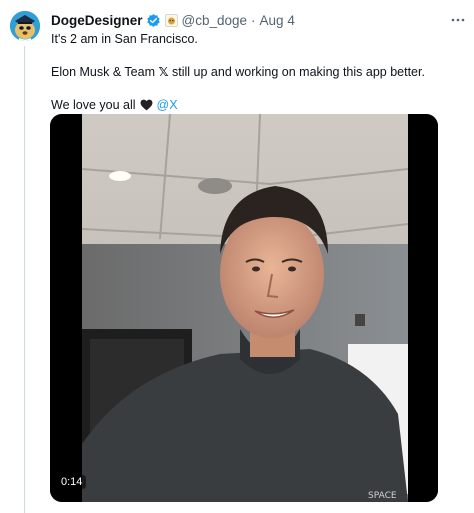  Describe the element at coordinates (153, 20) in the screenshot. I see `verified-badge-icon` at that location.